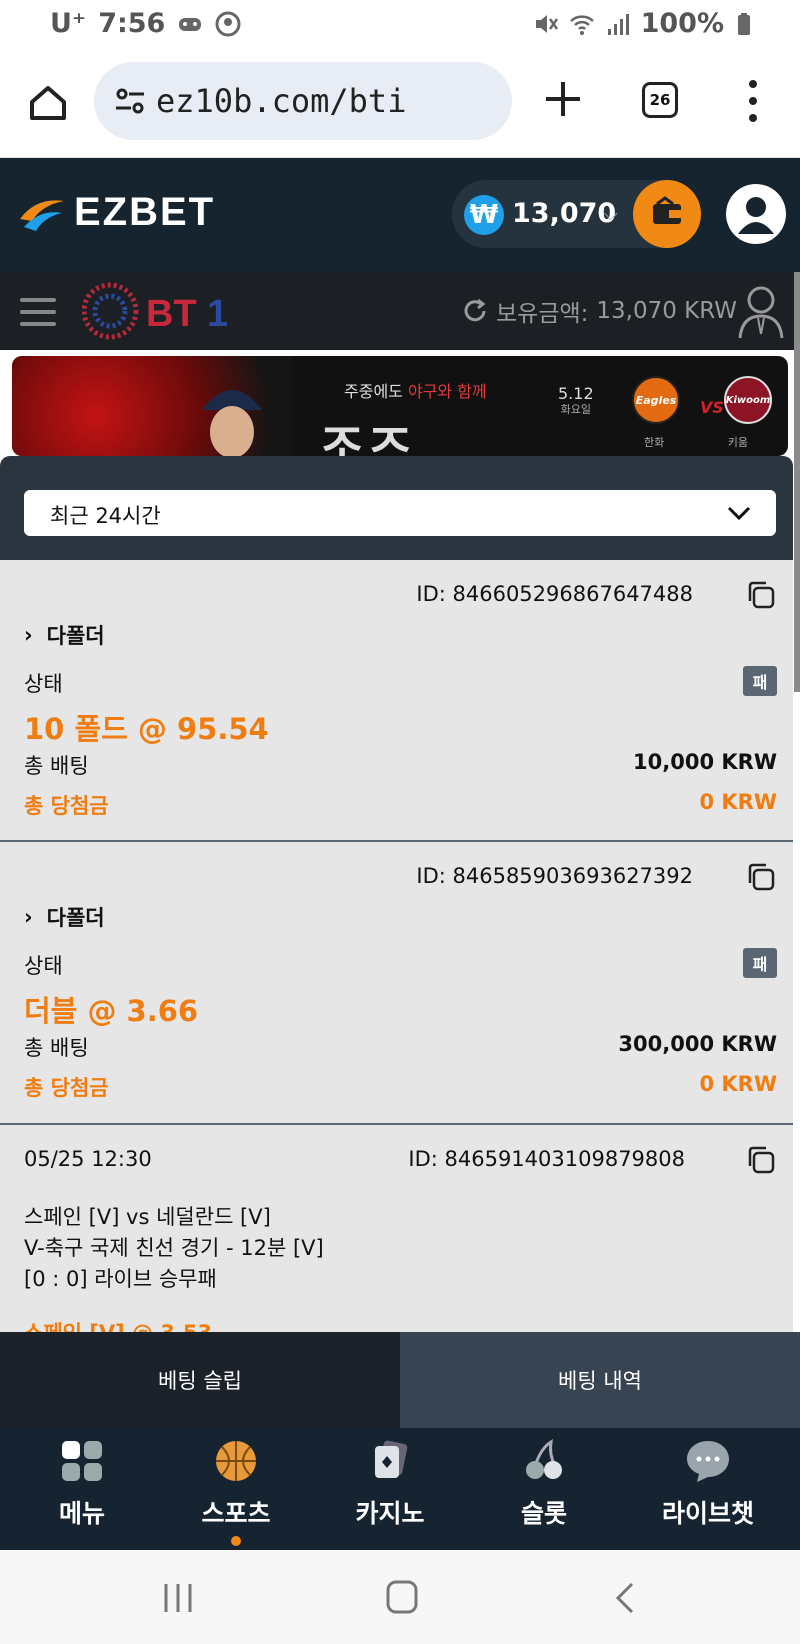  I want to click on basketball-icon, so click(236, 1461).